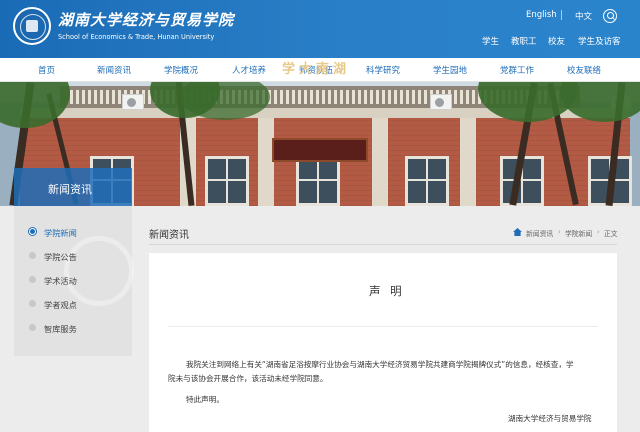 The image size is (640, 432). Describe the element at coordinates (517, 70) in the screenshot. I see `nav-party-work: 党群工作` at that location.